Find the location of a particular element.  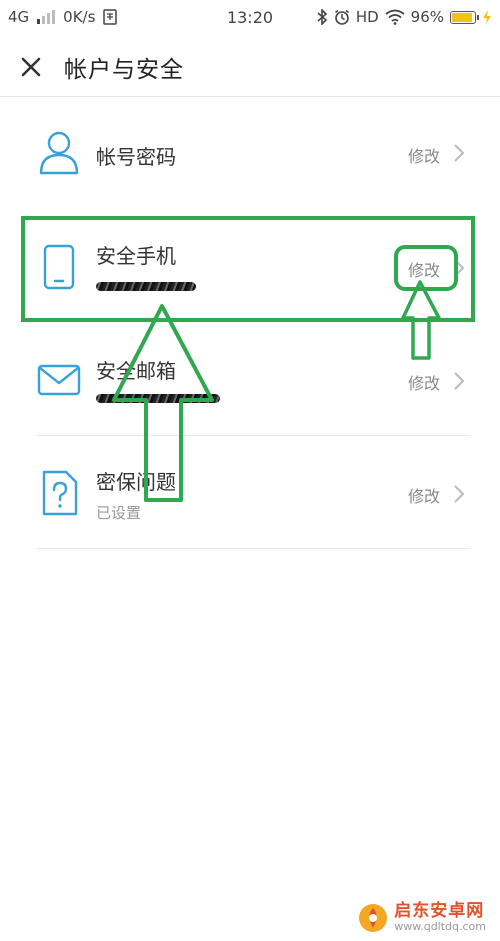

item-title: 安全邮箱 is located at coordinates (136, 371).